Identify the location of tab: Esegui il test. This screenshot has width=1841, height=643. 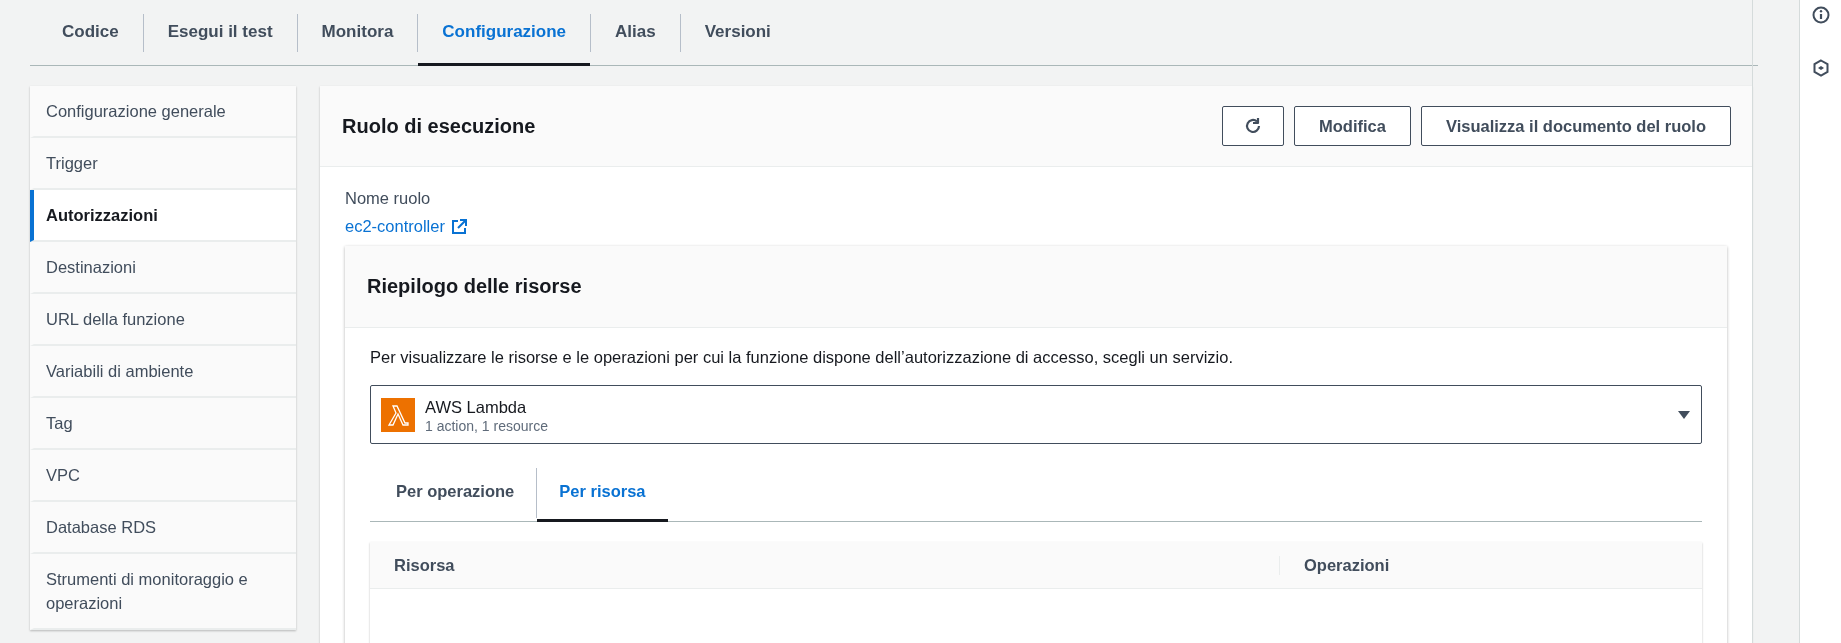
(220, 33).